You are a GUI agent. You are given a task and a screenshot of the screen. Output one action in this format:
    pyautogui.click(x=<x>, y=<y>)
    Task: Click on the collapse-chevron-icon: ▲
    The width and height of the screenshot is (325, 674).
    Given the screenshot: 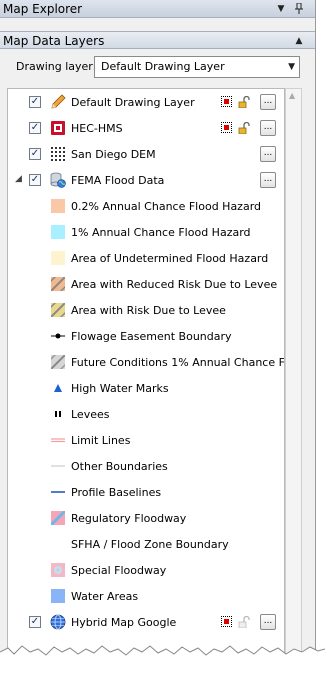 What is the action you would take?
    pyautogui.click(x=299, y=41)
    